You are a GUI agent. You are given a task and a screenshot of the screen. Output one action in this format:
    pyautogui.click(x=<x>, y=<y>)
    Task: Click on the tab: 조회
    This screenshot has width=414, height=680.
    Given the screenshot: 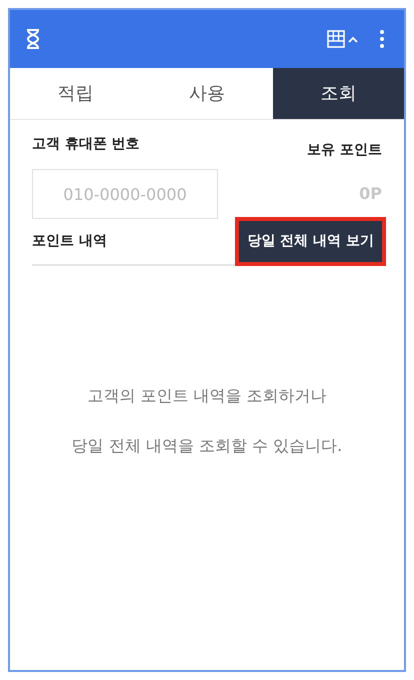 What is the action you would take?
    pyautogui.click(x=338, y=93)
    